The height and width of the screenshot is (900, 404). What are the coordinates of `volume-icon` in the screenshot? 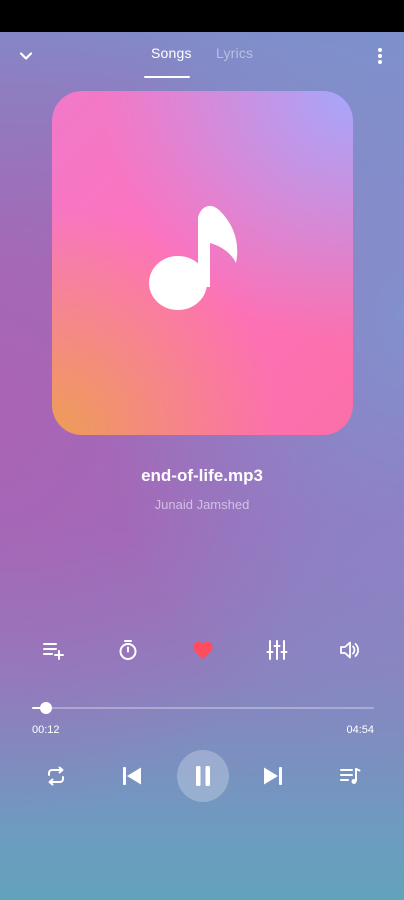 It's located at (350, 650).